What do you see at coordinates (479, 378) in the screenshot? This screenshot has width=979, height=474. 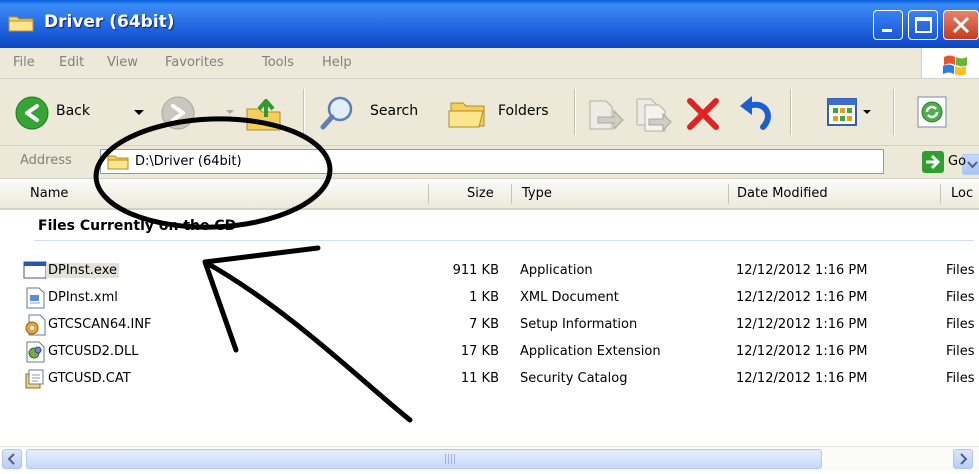 I see `file-size: 11 KB` at bounding box center [479, 378].